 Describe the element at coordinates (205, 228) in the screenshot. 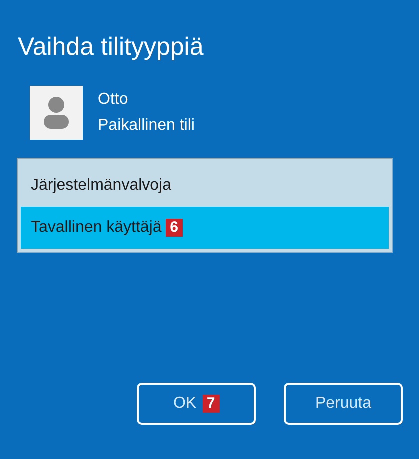

I see `account-type-option: Tavallinen käyttäjä 6` at that location.